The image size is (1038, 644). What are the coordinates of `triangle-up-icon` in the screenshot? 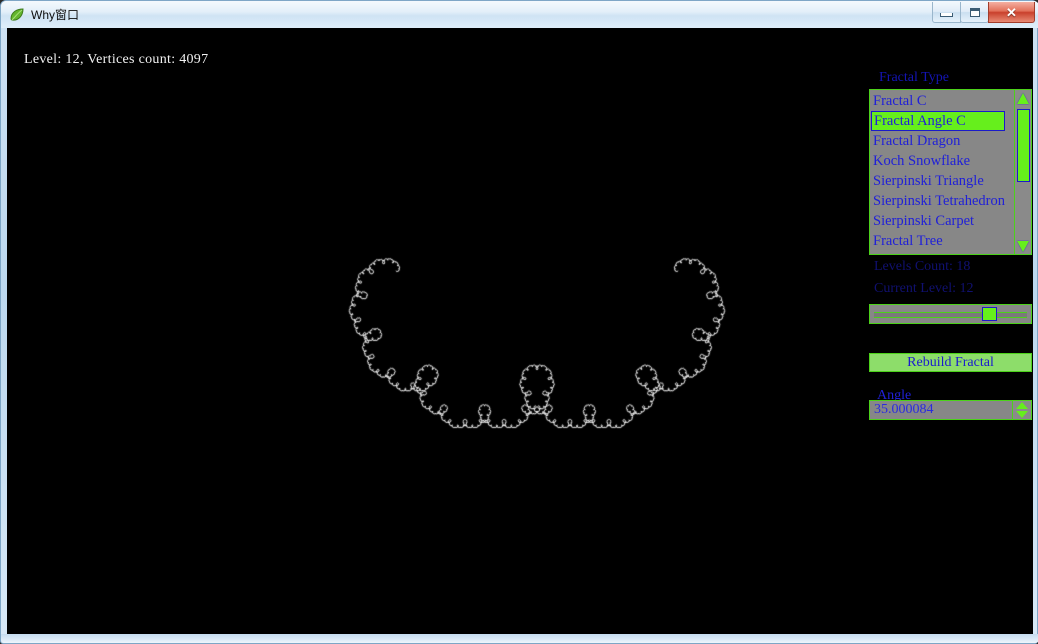 It's located at (1023, 98).